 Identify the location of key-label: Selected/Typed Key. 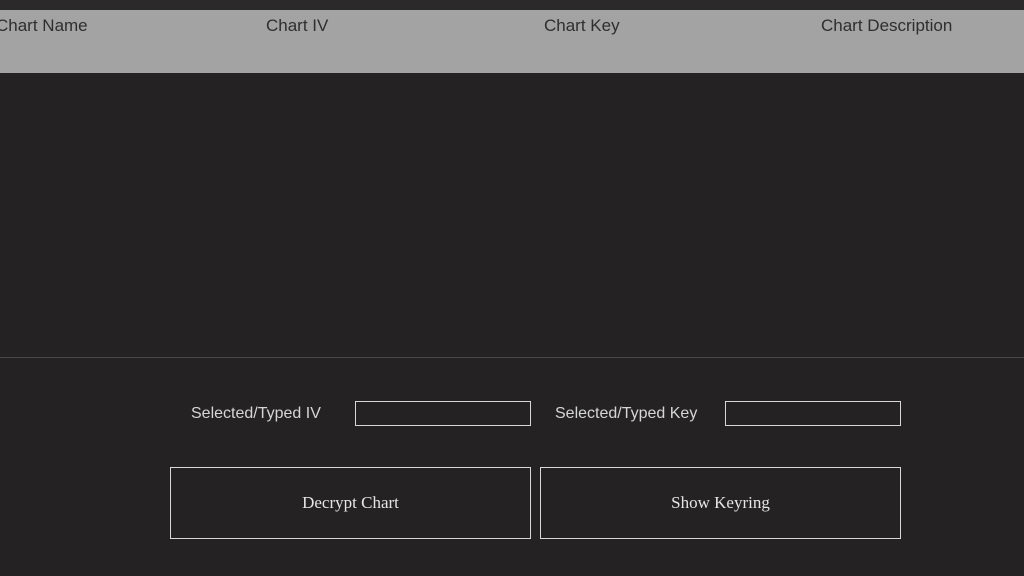
(626, 413).